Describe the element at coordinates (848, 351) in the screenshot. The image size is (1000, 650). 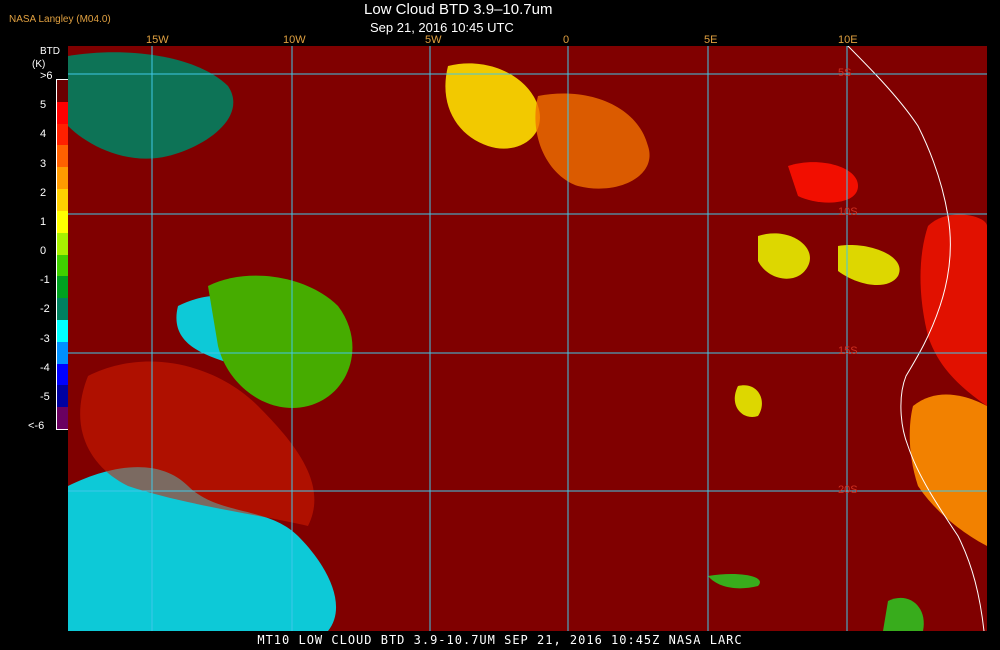
I see `latitude-label: 15S` at that location.